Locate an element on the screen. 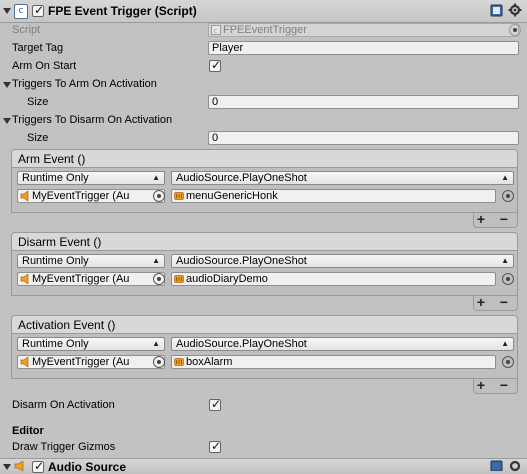 The image size is (527, 474). disarm-event-target-field: MyEventTrigger (Au is located at coordinates (91, 279).